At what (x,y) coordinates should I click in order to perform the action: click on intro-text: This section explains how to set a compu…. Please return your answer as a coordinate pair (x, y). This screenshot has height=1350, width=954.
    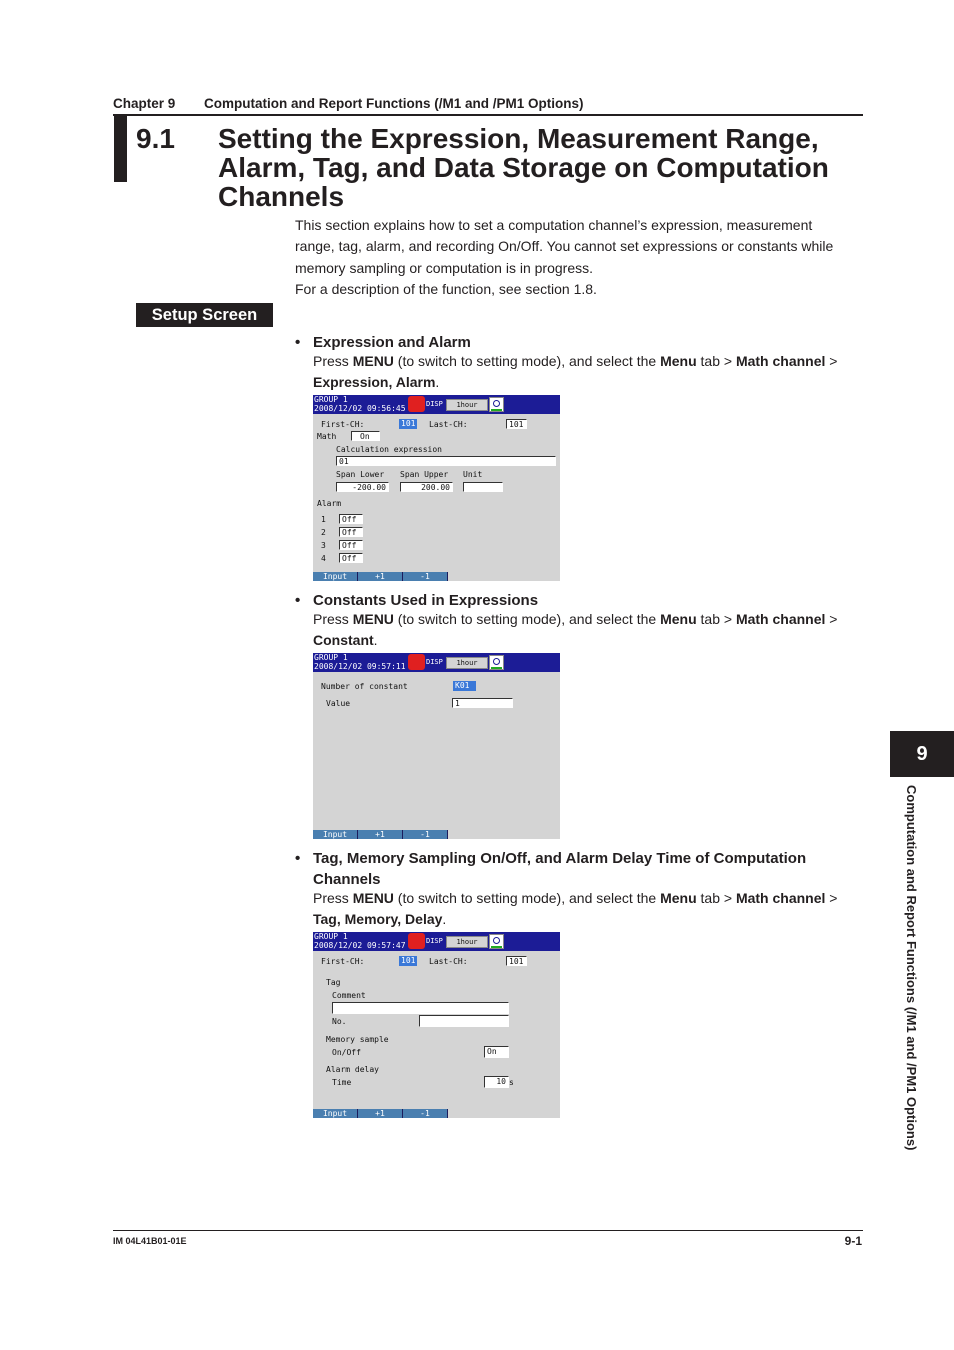
    Looking at the image, I should click on (575, 257).